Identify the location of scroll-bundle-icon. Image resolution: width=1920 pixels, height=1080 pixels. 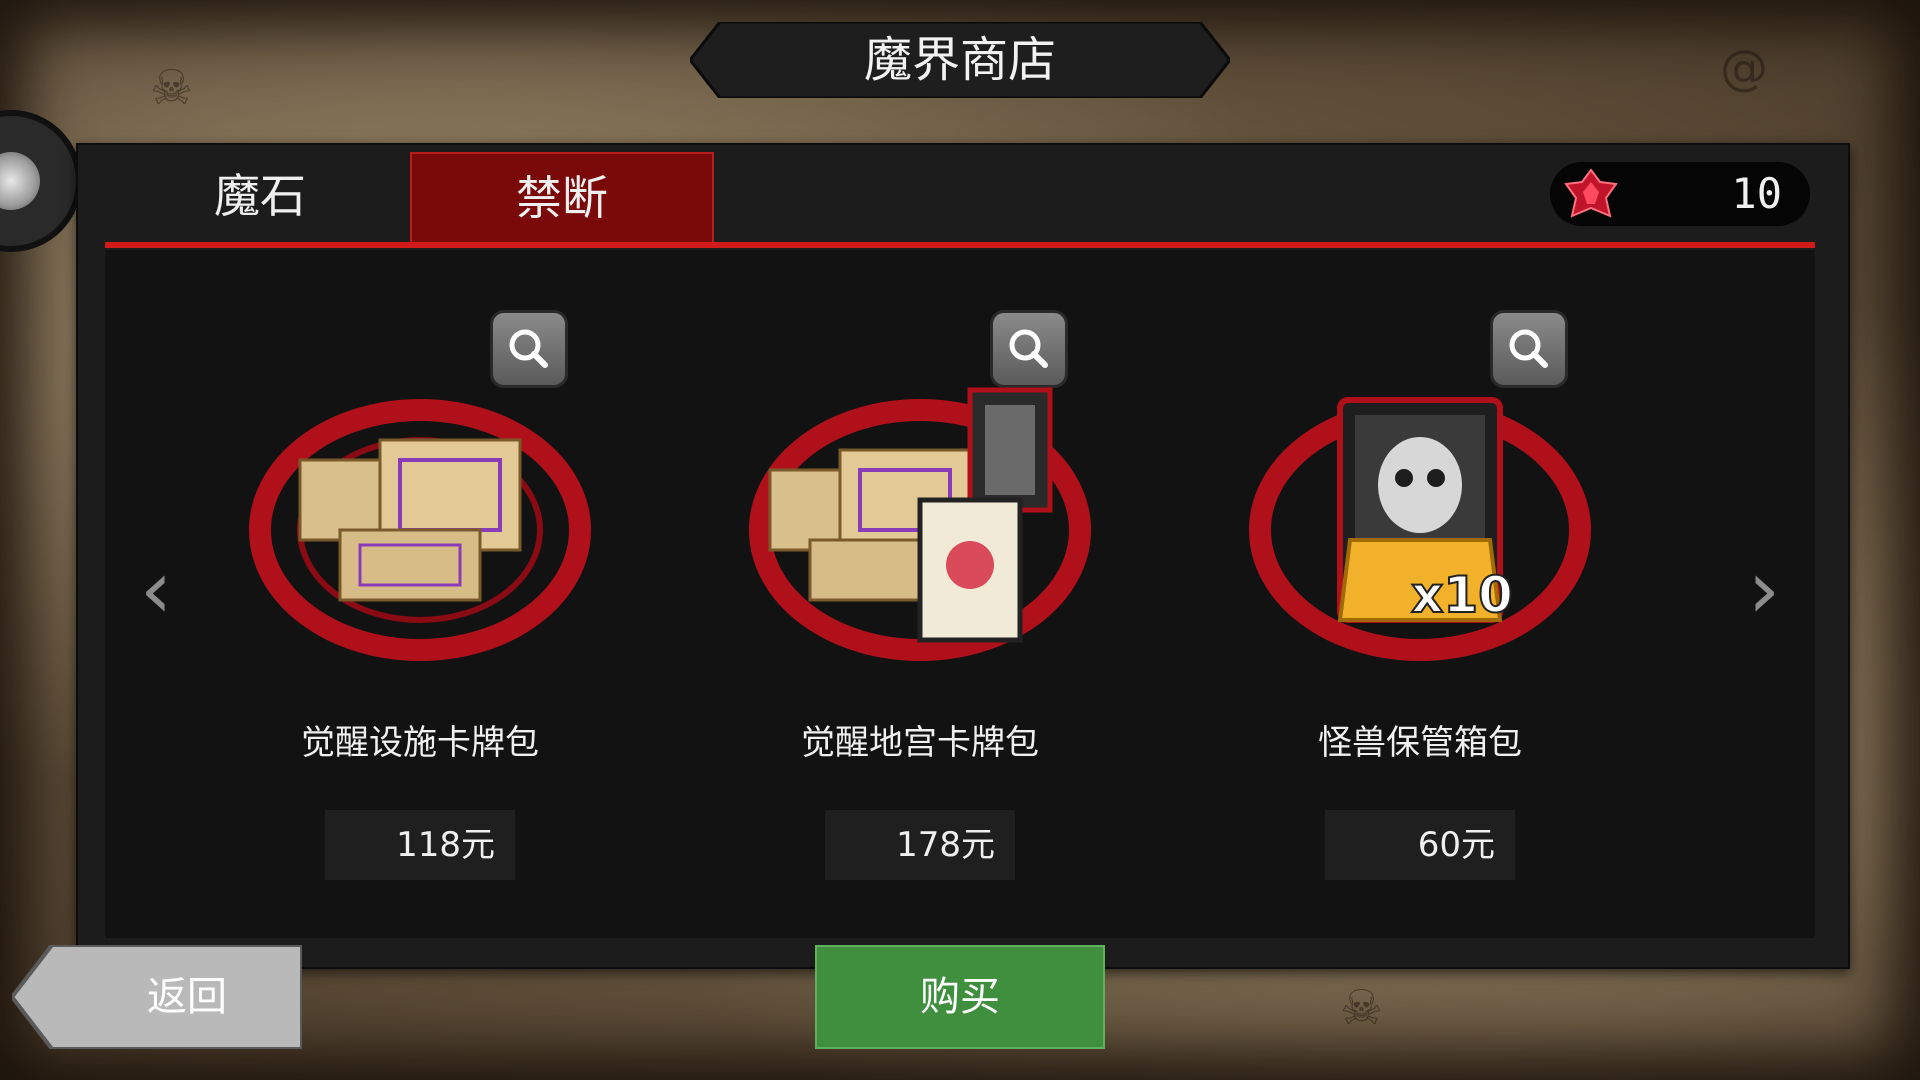
(420, 530).